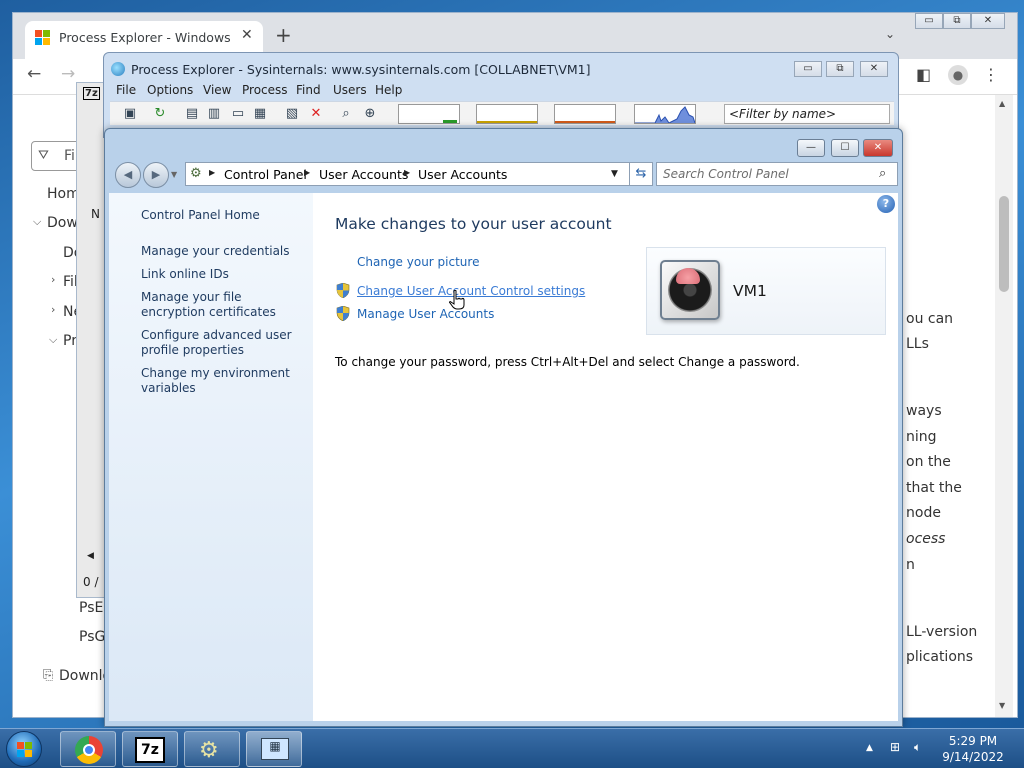 The image size is (1024, 768). What do you see at coordinates (923, 513) in the screenshot?
I see `page-text-fragment: node` at bounding box center [923, 513].